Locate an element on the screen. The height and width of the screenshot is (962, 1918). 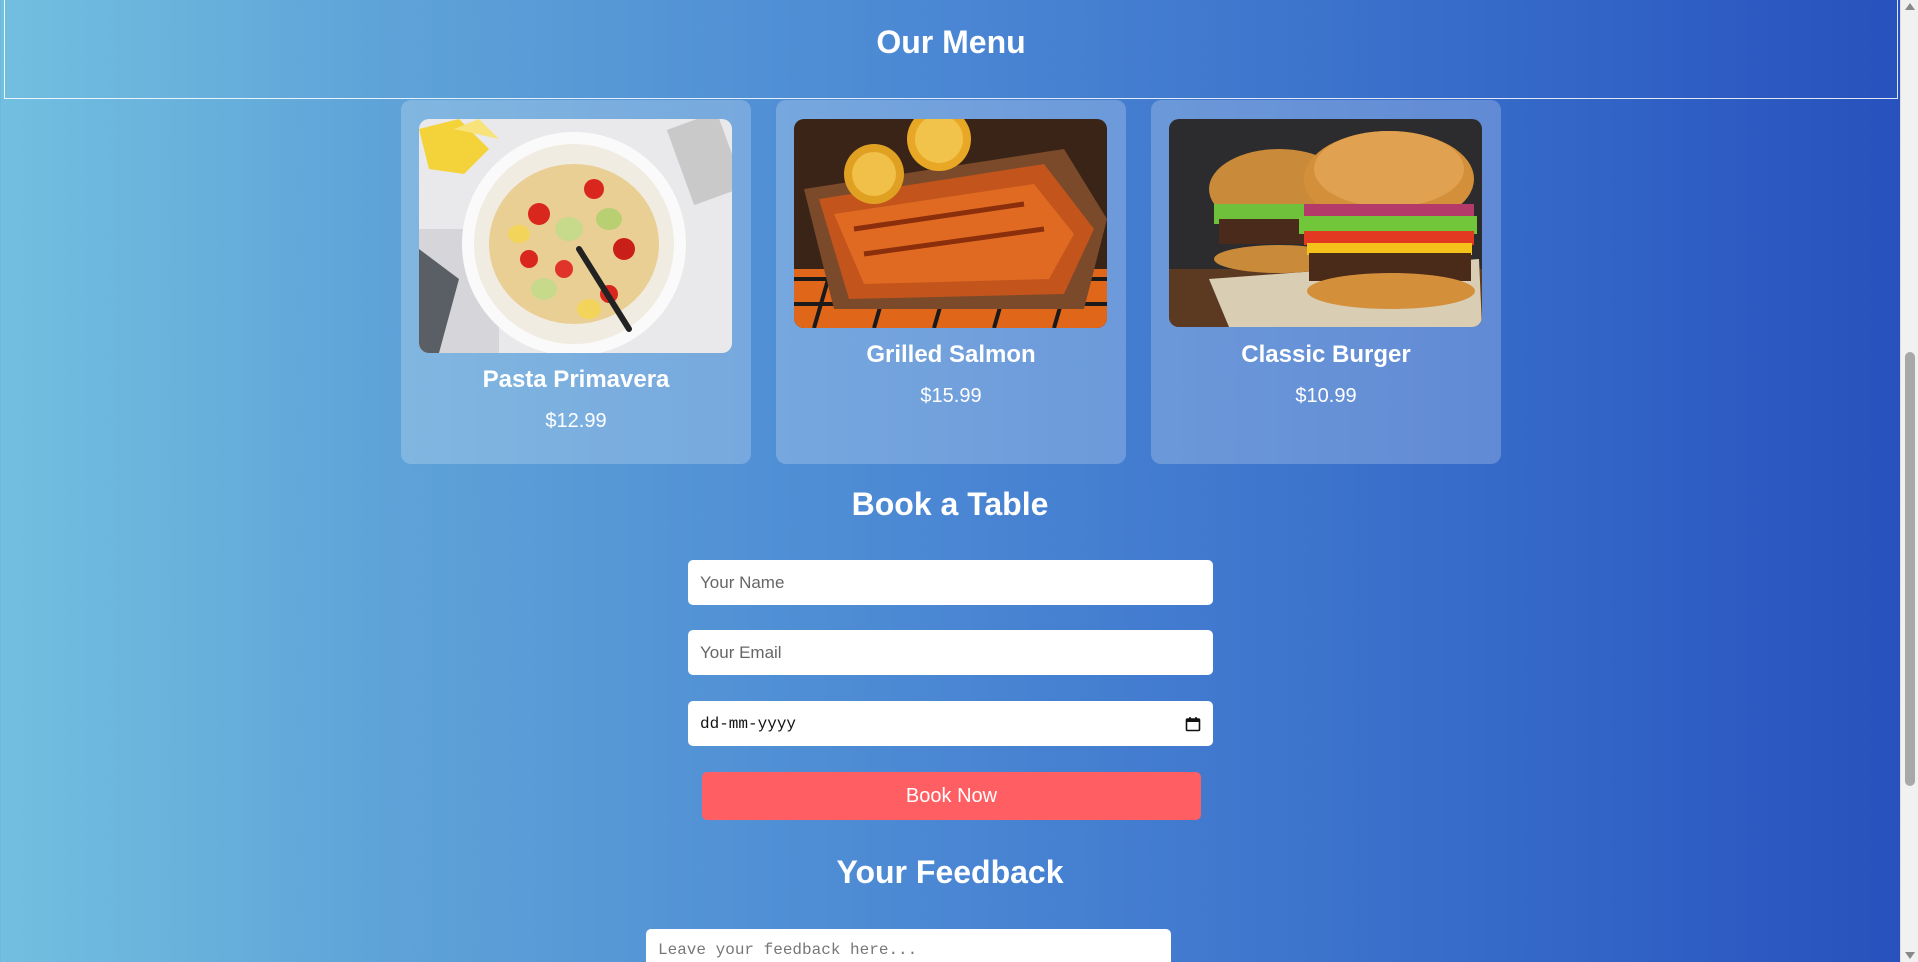
menu-item-price: $15.99 is located at coordinates (951, 396).